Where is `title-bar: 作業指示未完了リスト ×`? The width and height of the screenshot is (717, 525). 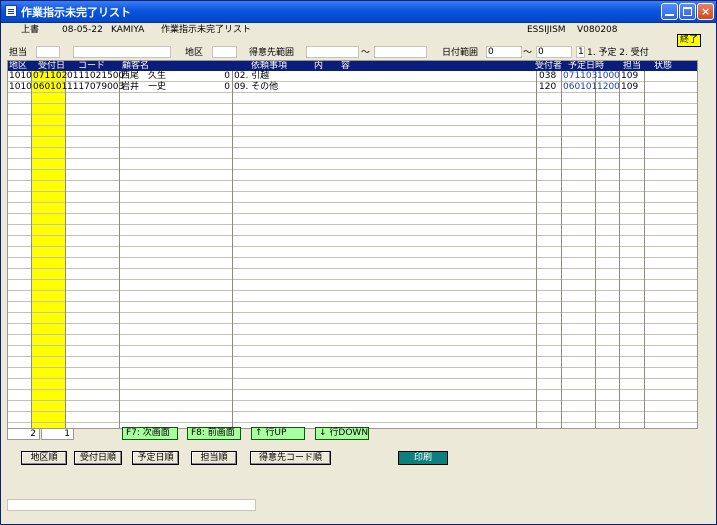
title-bar: 作業指示未完了リスト × is located at coordinates (358, 12).